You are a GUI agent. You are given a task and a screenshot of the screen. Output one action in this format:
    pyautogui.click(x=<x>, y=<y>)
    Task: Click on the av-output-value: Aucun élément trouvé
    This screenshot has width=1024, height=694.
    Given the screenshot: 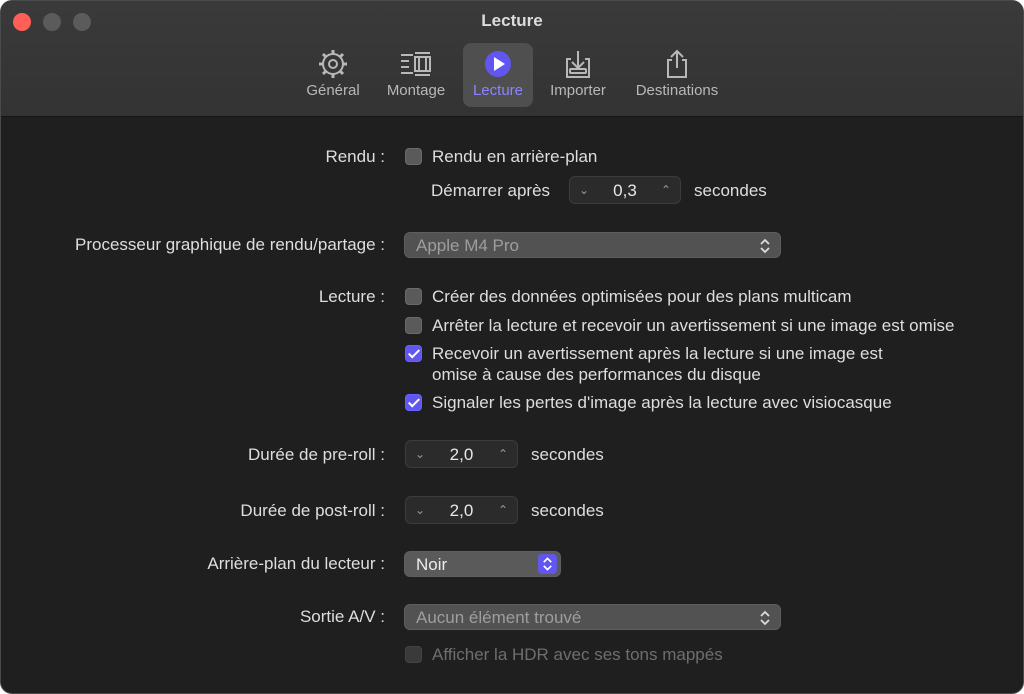 What is the action you would take?
    pyautogui.click(x=499, y=617)
    